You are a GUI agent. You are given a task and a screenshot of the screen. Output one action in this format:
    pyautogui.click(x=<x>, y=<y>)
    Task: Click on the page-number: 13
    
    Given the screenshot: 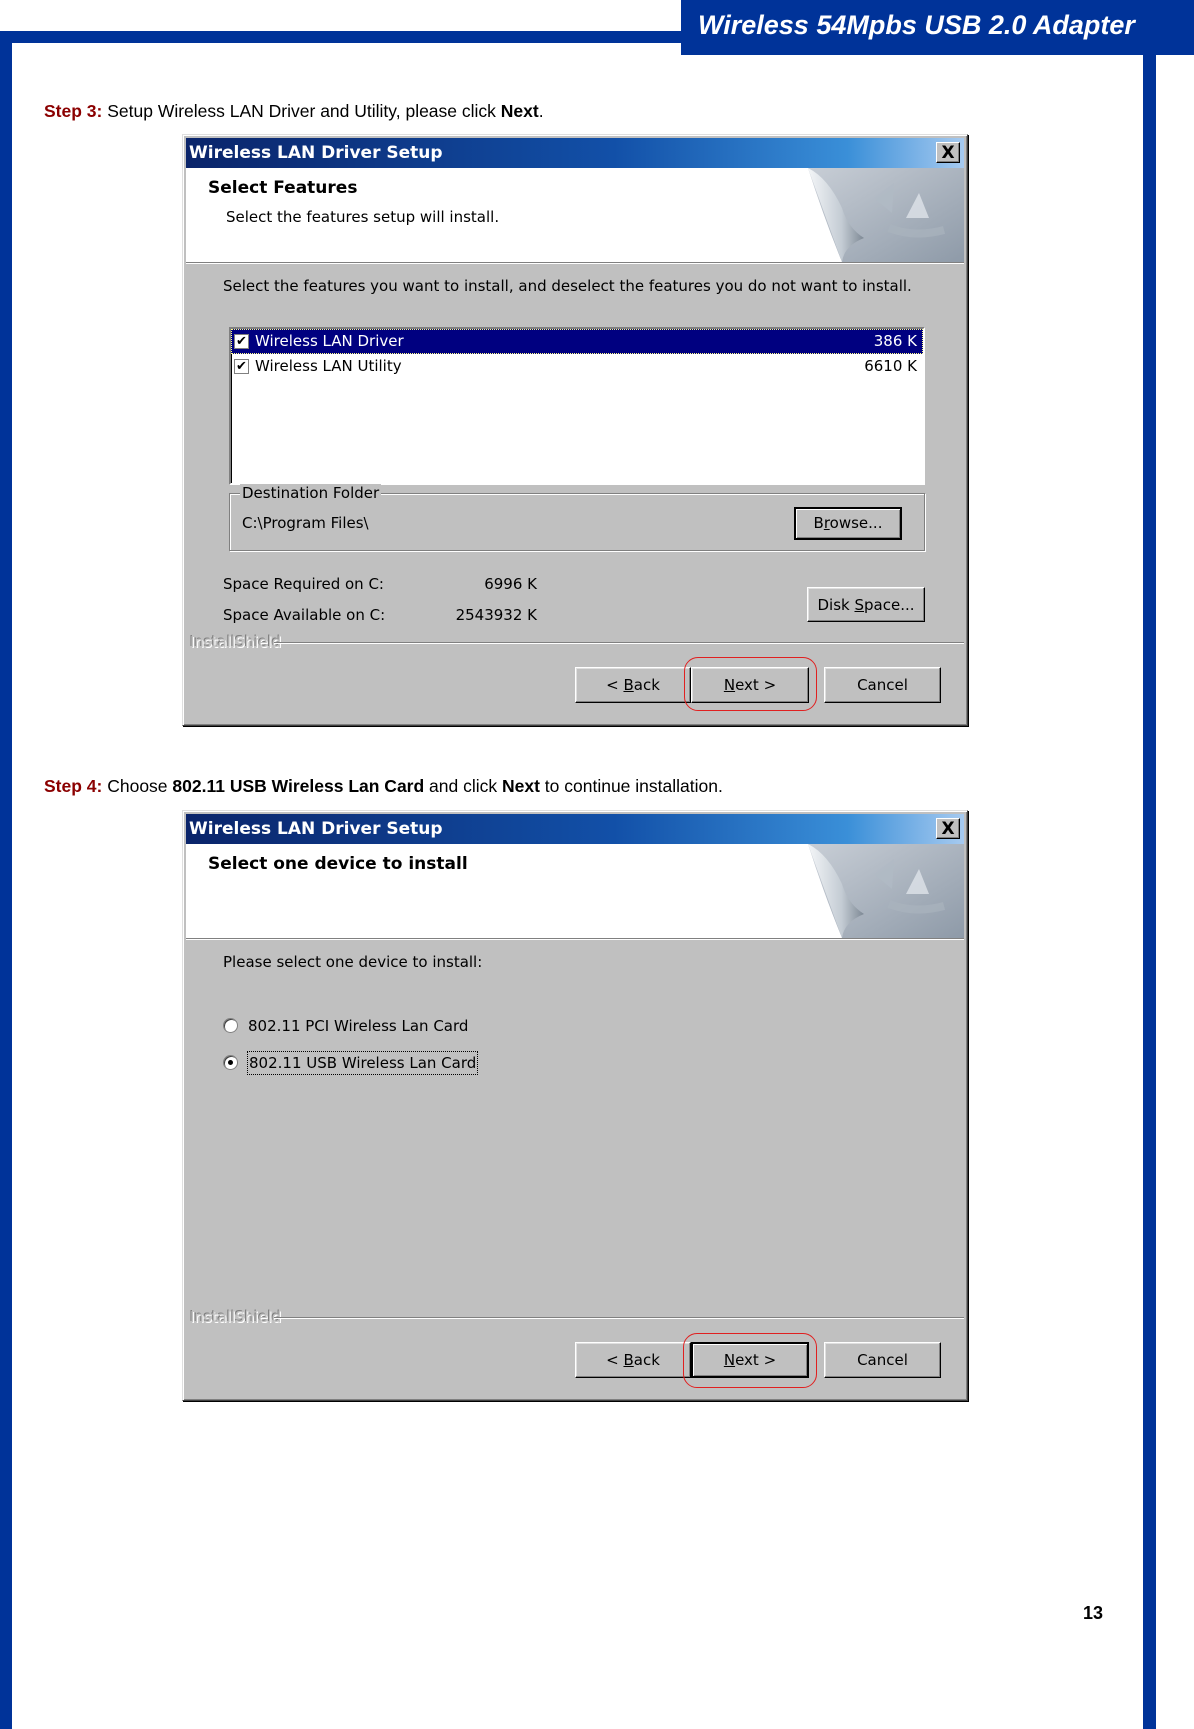 What is the action you would take?
    pyautogui.click(x=1093, y=1613)
    